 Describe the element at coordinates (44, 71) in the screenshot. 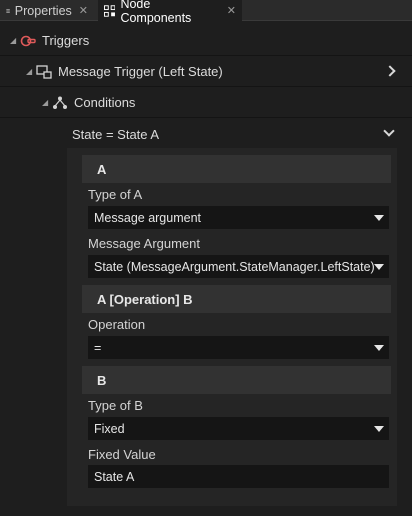

I see `message-trigger-icon` at that location.